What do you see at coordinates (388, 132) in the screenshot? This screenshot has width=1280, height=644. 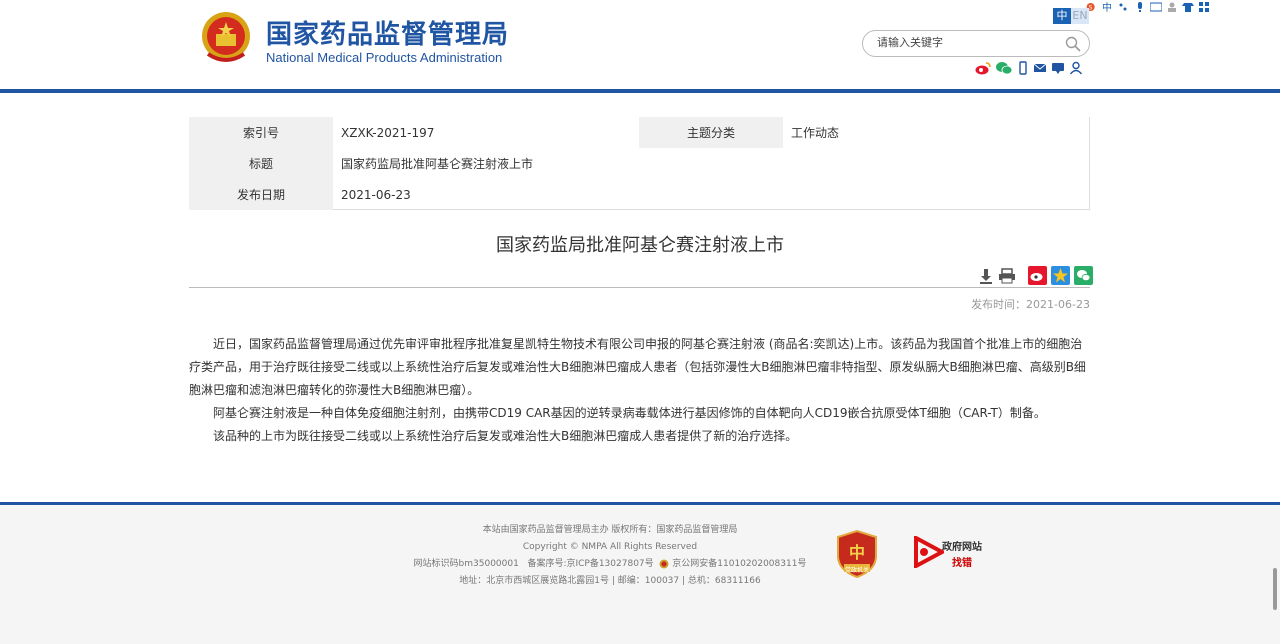 I see `meta-value: XZXK-2021-197` at bounding box center [388, 132].